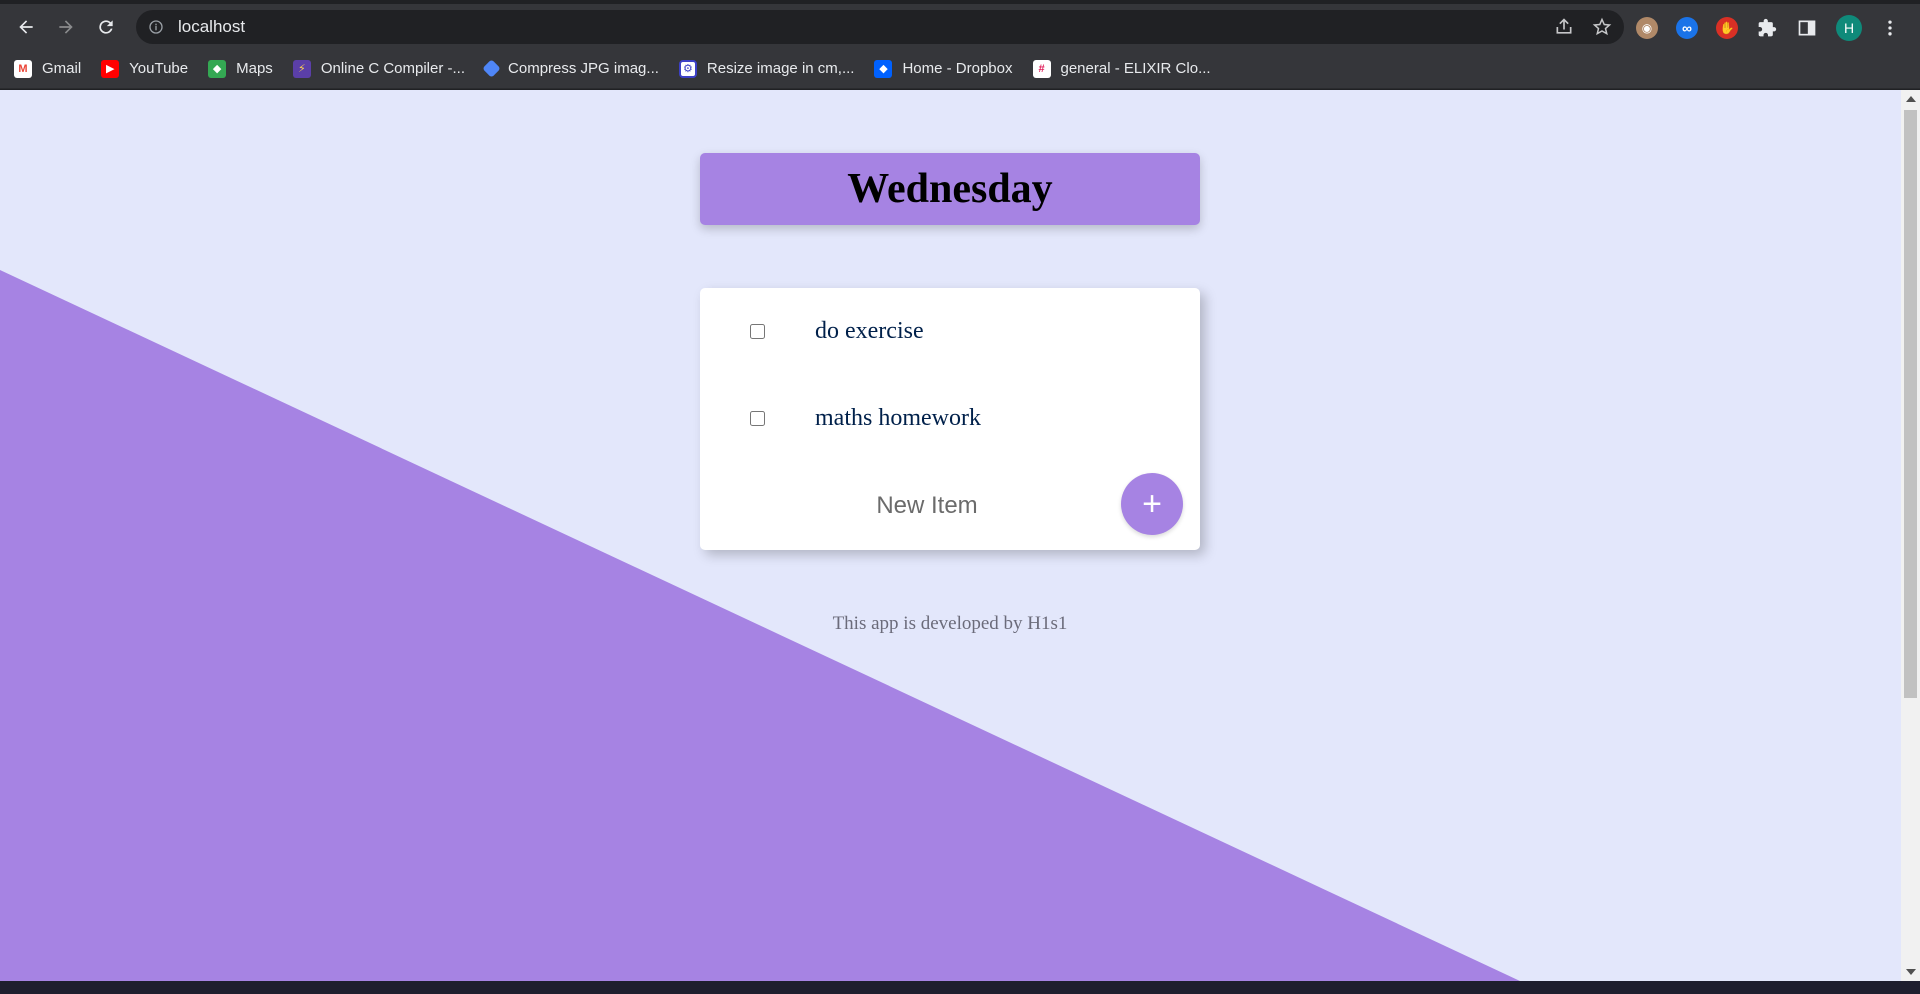  Describe the element at coordinates (159, 68) in the screenshot. I see `bookmark-label: YouTube` at that location.